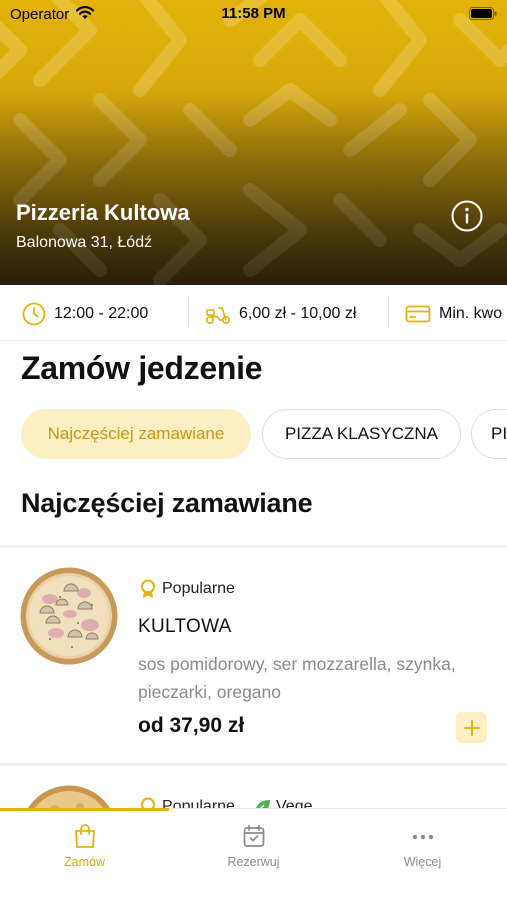  Describe the element at coordinates (191, 725) in the screenshot. I see `product-price: od 37,90 zł` at that location.